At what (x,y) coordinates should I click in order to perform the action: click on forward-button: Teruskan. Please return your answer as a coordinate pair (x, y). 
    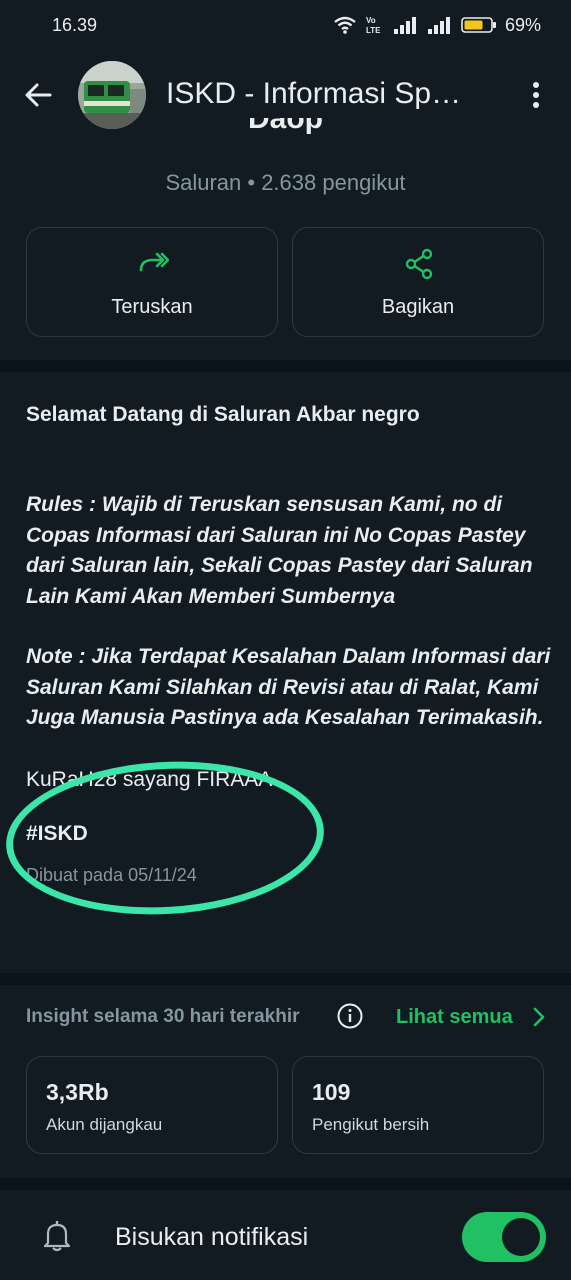
    Looking at the image, I should click on (152, 282).